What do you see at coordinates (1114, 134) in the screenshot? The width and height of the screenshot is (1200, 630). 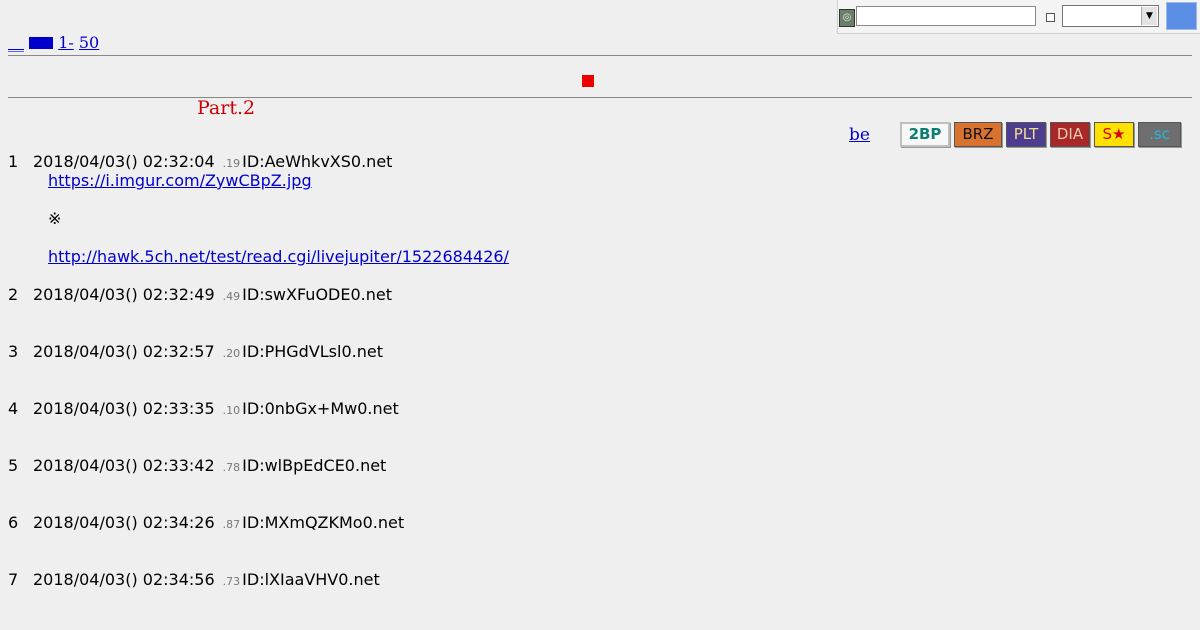 I see `badge-star: S★` at bounding box center [1114, 134].